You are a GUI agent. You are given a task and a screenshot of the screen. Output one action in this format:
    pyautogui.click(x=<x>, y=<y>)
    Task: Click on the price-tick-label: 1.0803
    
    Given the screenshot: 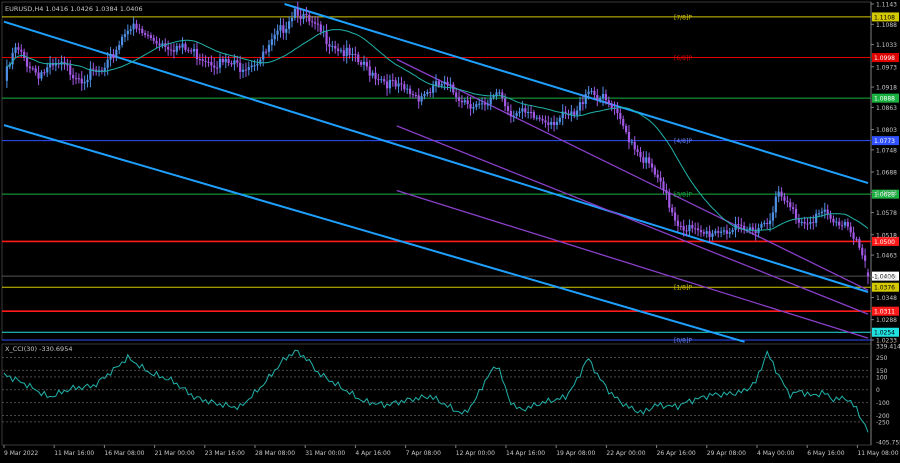 What is the action you would take?
    pyautogui.click(x=886, y=130)
    